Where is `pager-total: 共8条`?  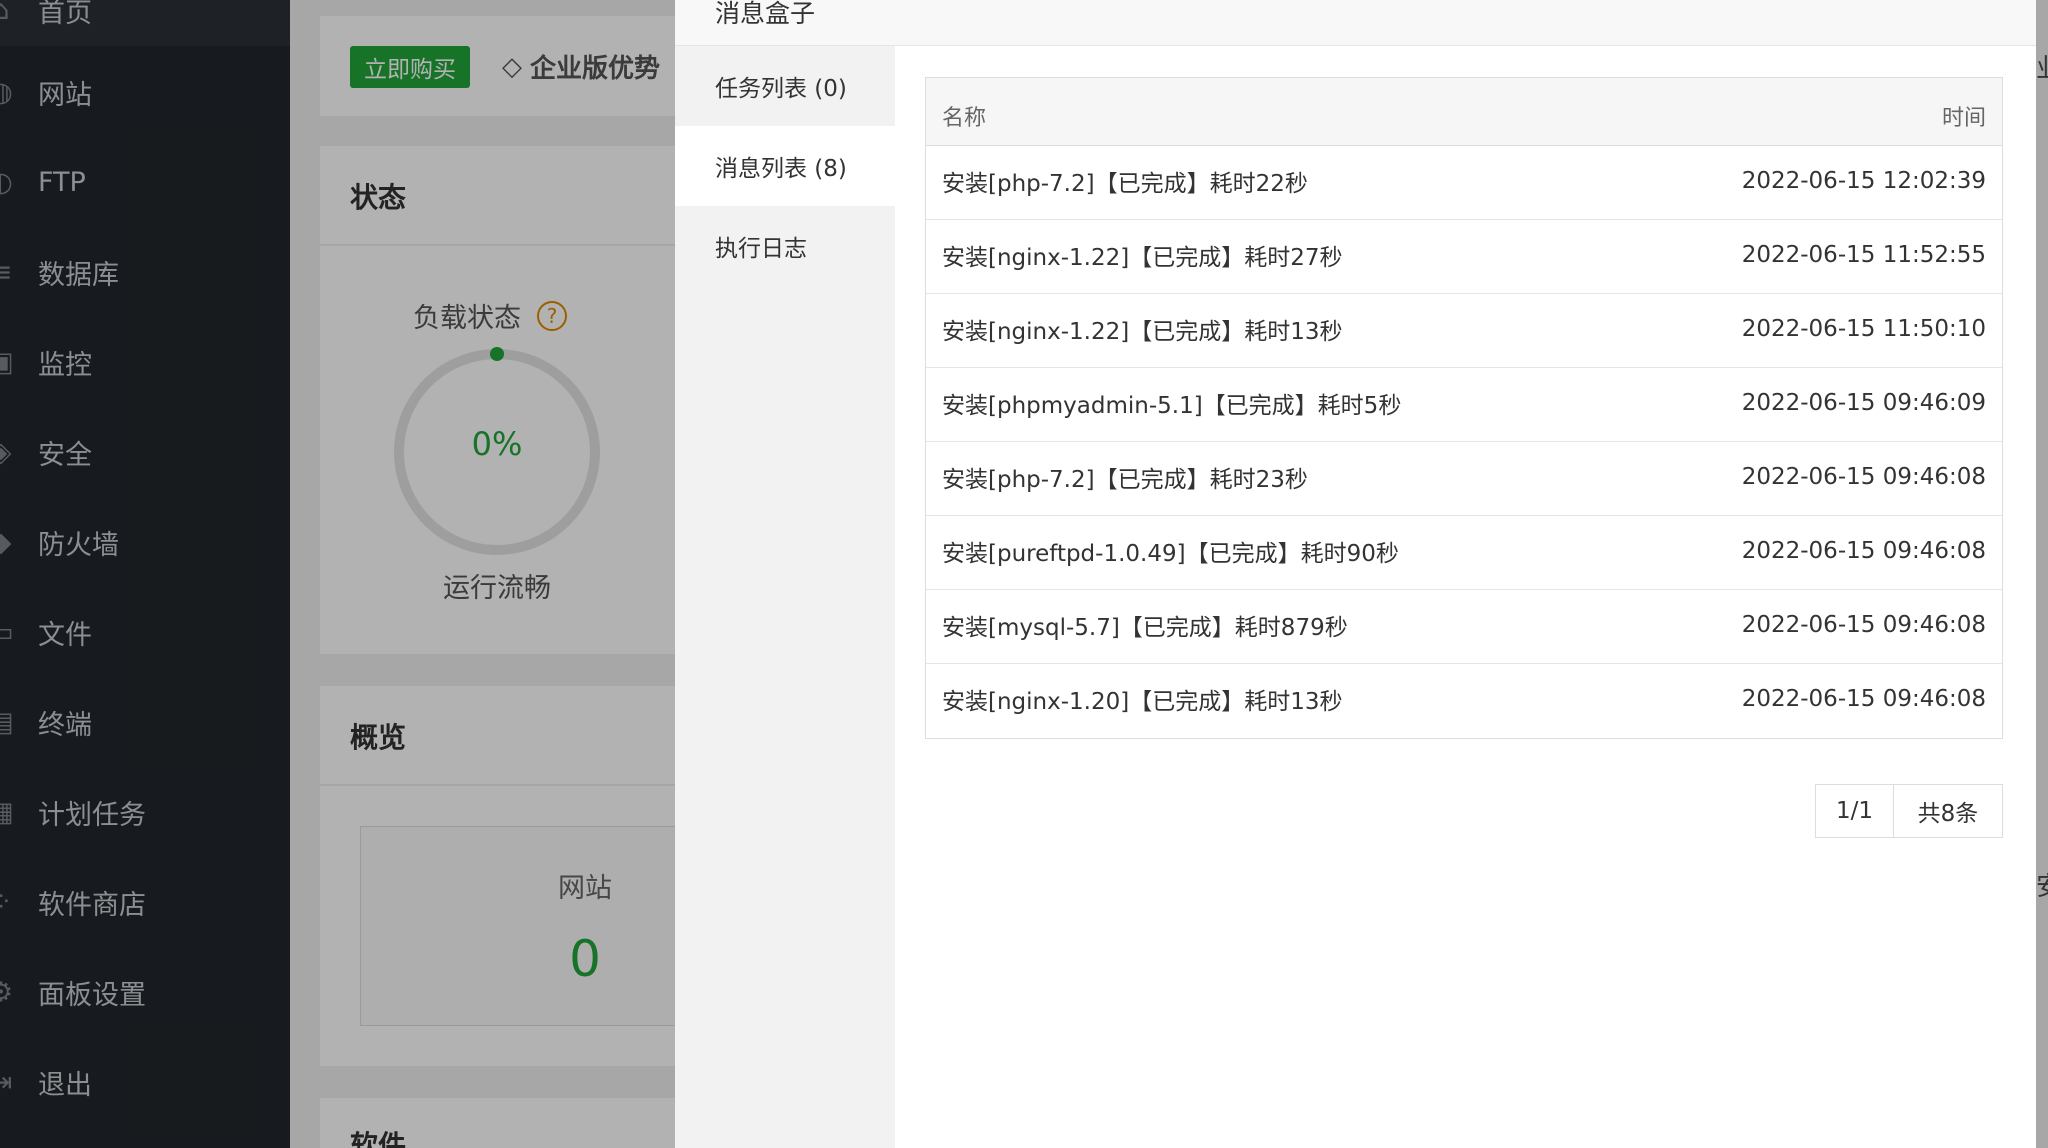 pager-total: 共8条 is located at coordinates (1948, 814).